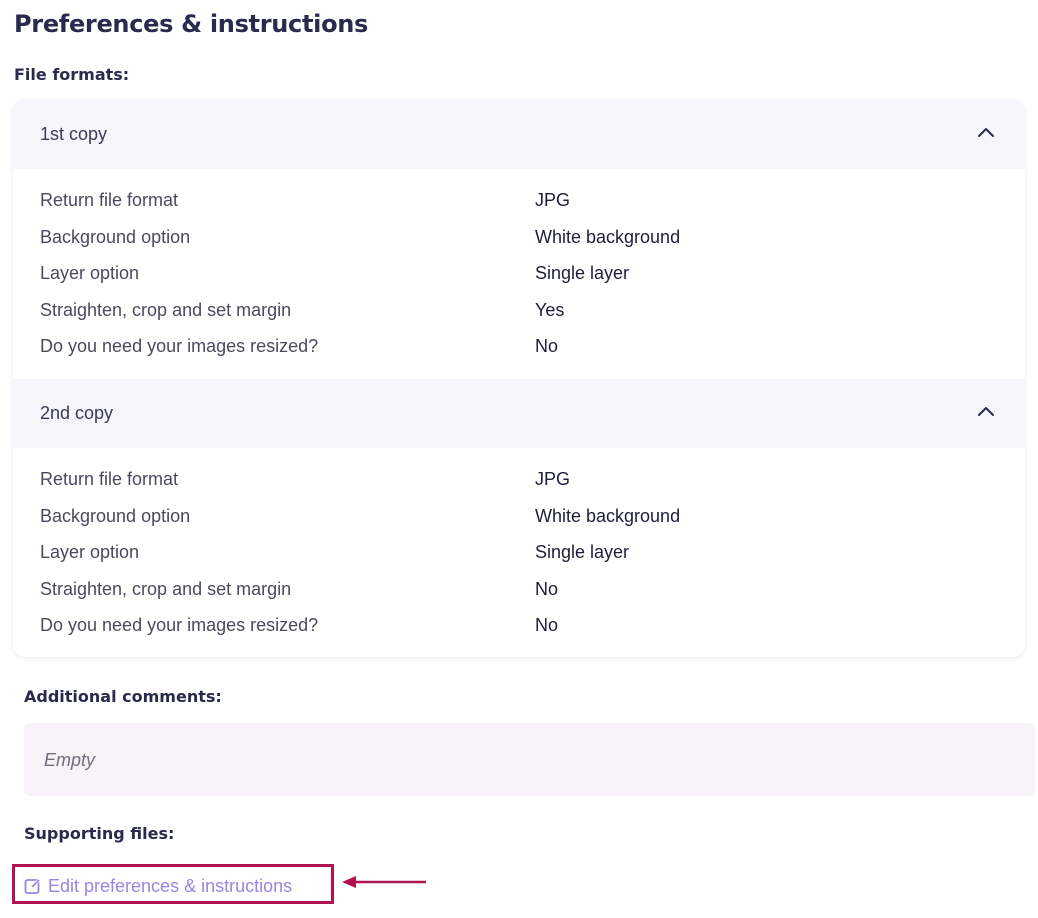  I want to click on edit-preferences-link: Edit preferences & instructions, so click(158, 886).